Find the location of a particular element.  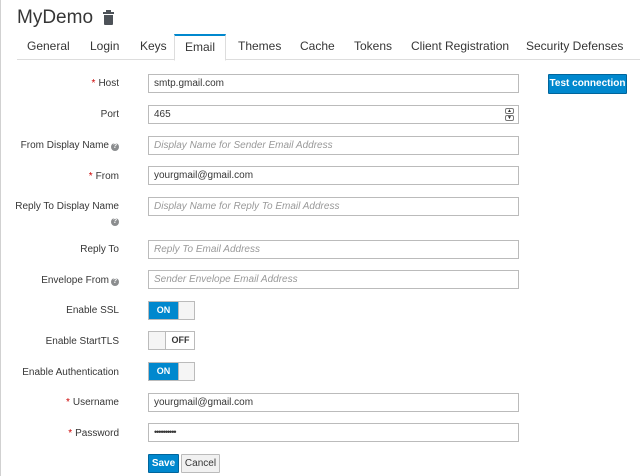

enable-starttls-toggle: OFF is located at coordinates (171, 340).